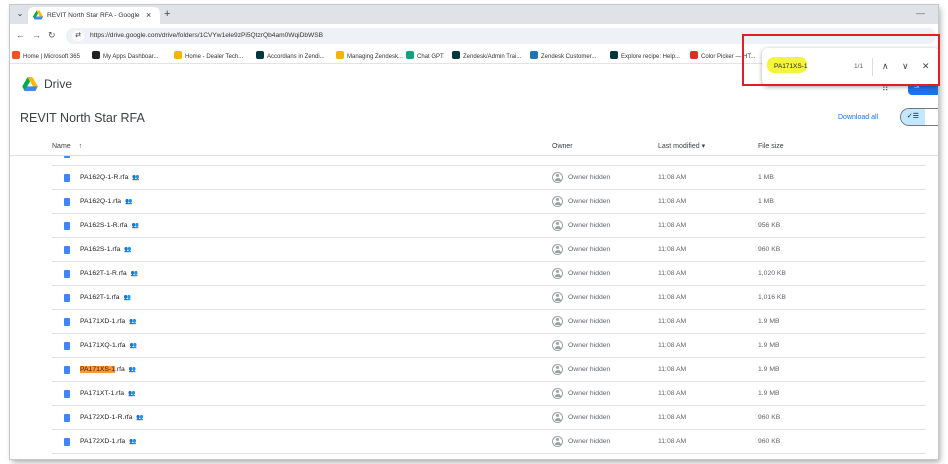 The height and width of the screenshot is (464, 948). I want to click on file-name: PA162Q-1.rfa 👥, so click(106, 202).